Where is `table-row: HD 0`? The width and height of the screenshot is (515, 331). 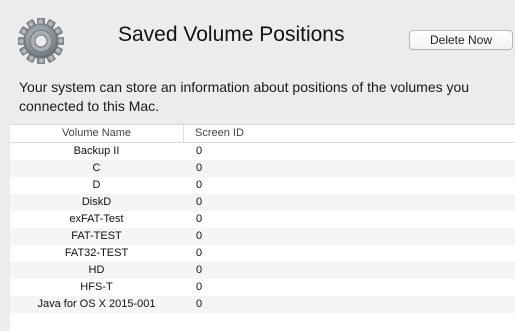 table-row: HD 0 is located at coordinates (262, 270).